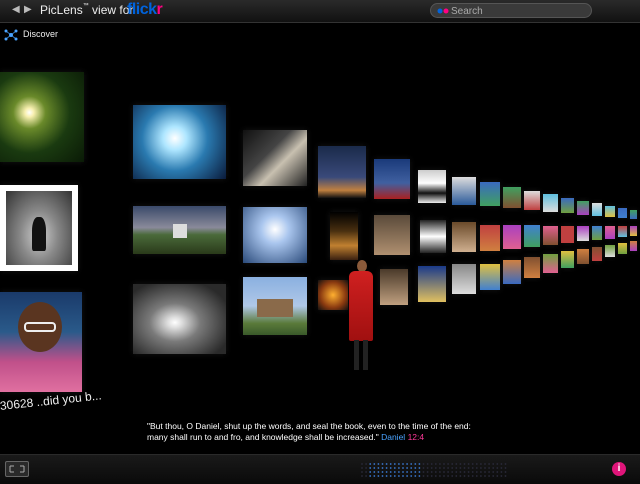 This screenshot has width=640, height=484. Describe the element at coordinates (443, 11) in the screenshot. I see `flickr-dots-icon` at that location.